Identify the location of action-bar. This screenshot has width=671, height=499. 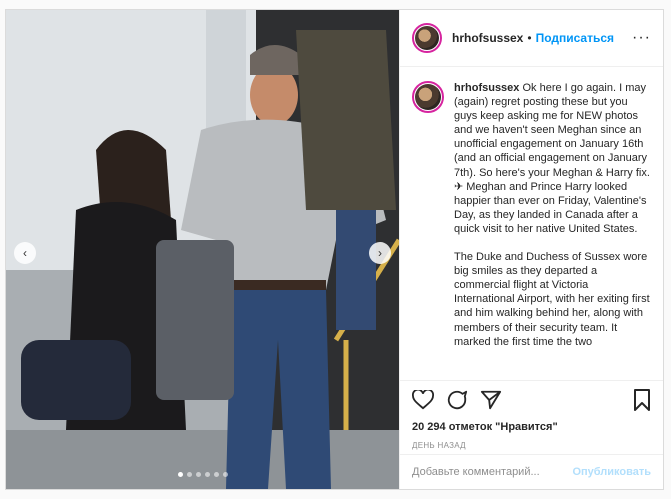
(531, 400).